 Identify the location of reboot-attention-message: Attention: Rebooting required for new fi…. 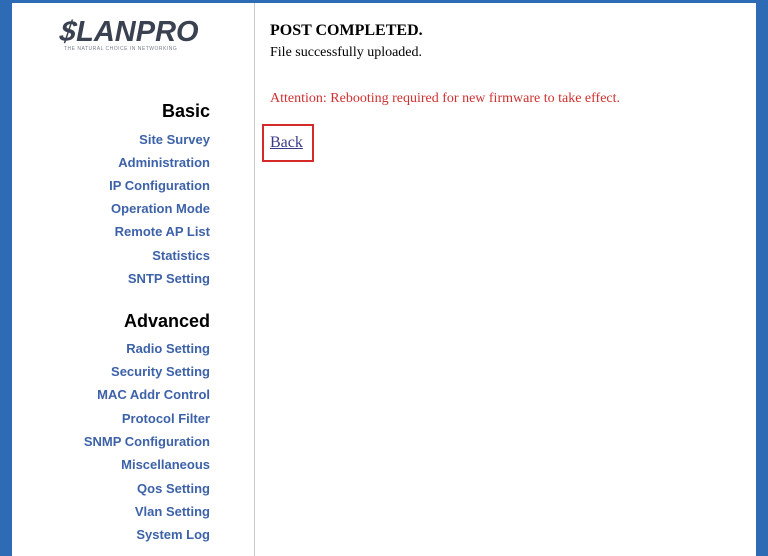
(445, 98).